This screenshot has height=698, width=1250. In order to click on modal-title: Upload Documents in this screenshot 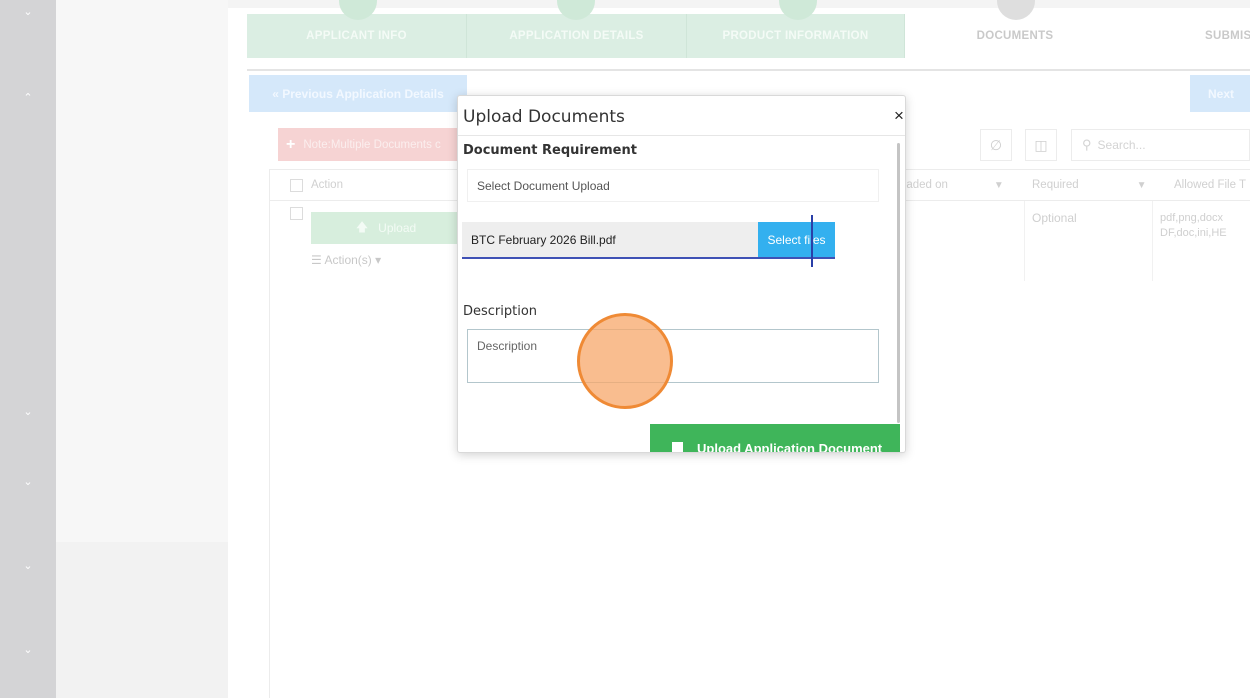, I will do `click(544, 117)`.